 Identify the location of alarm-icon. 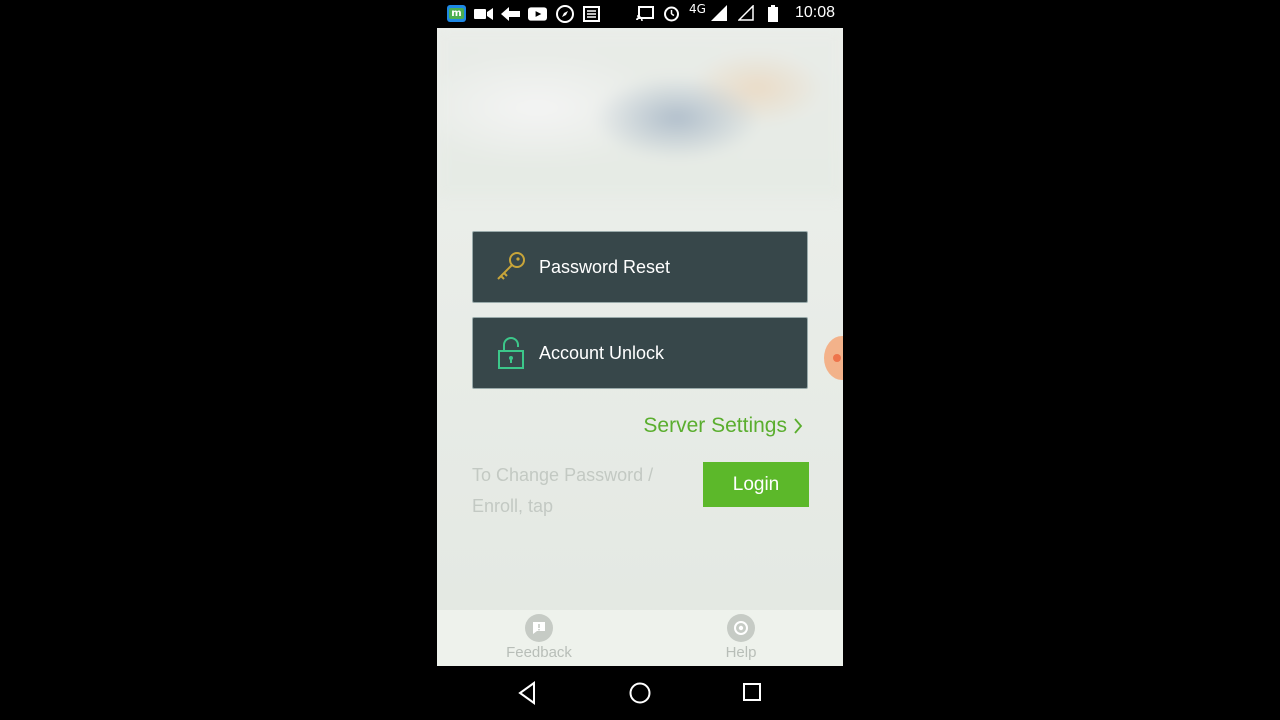
(671, 13).